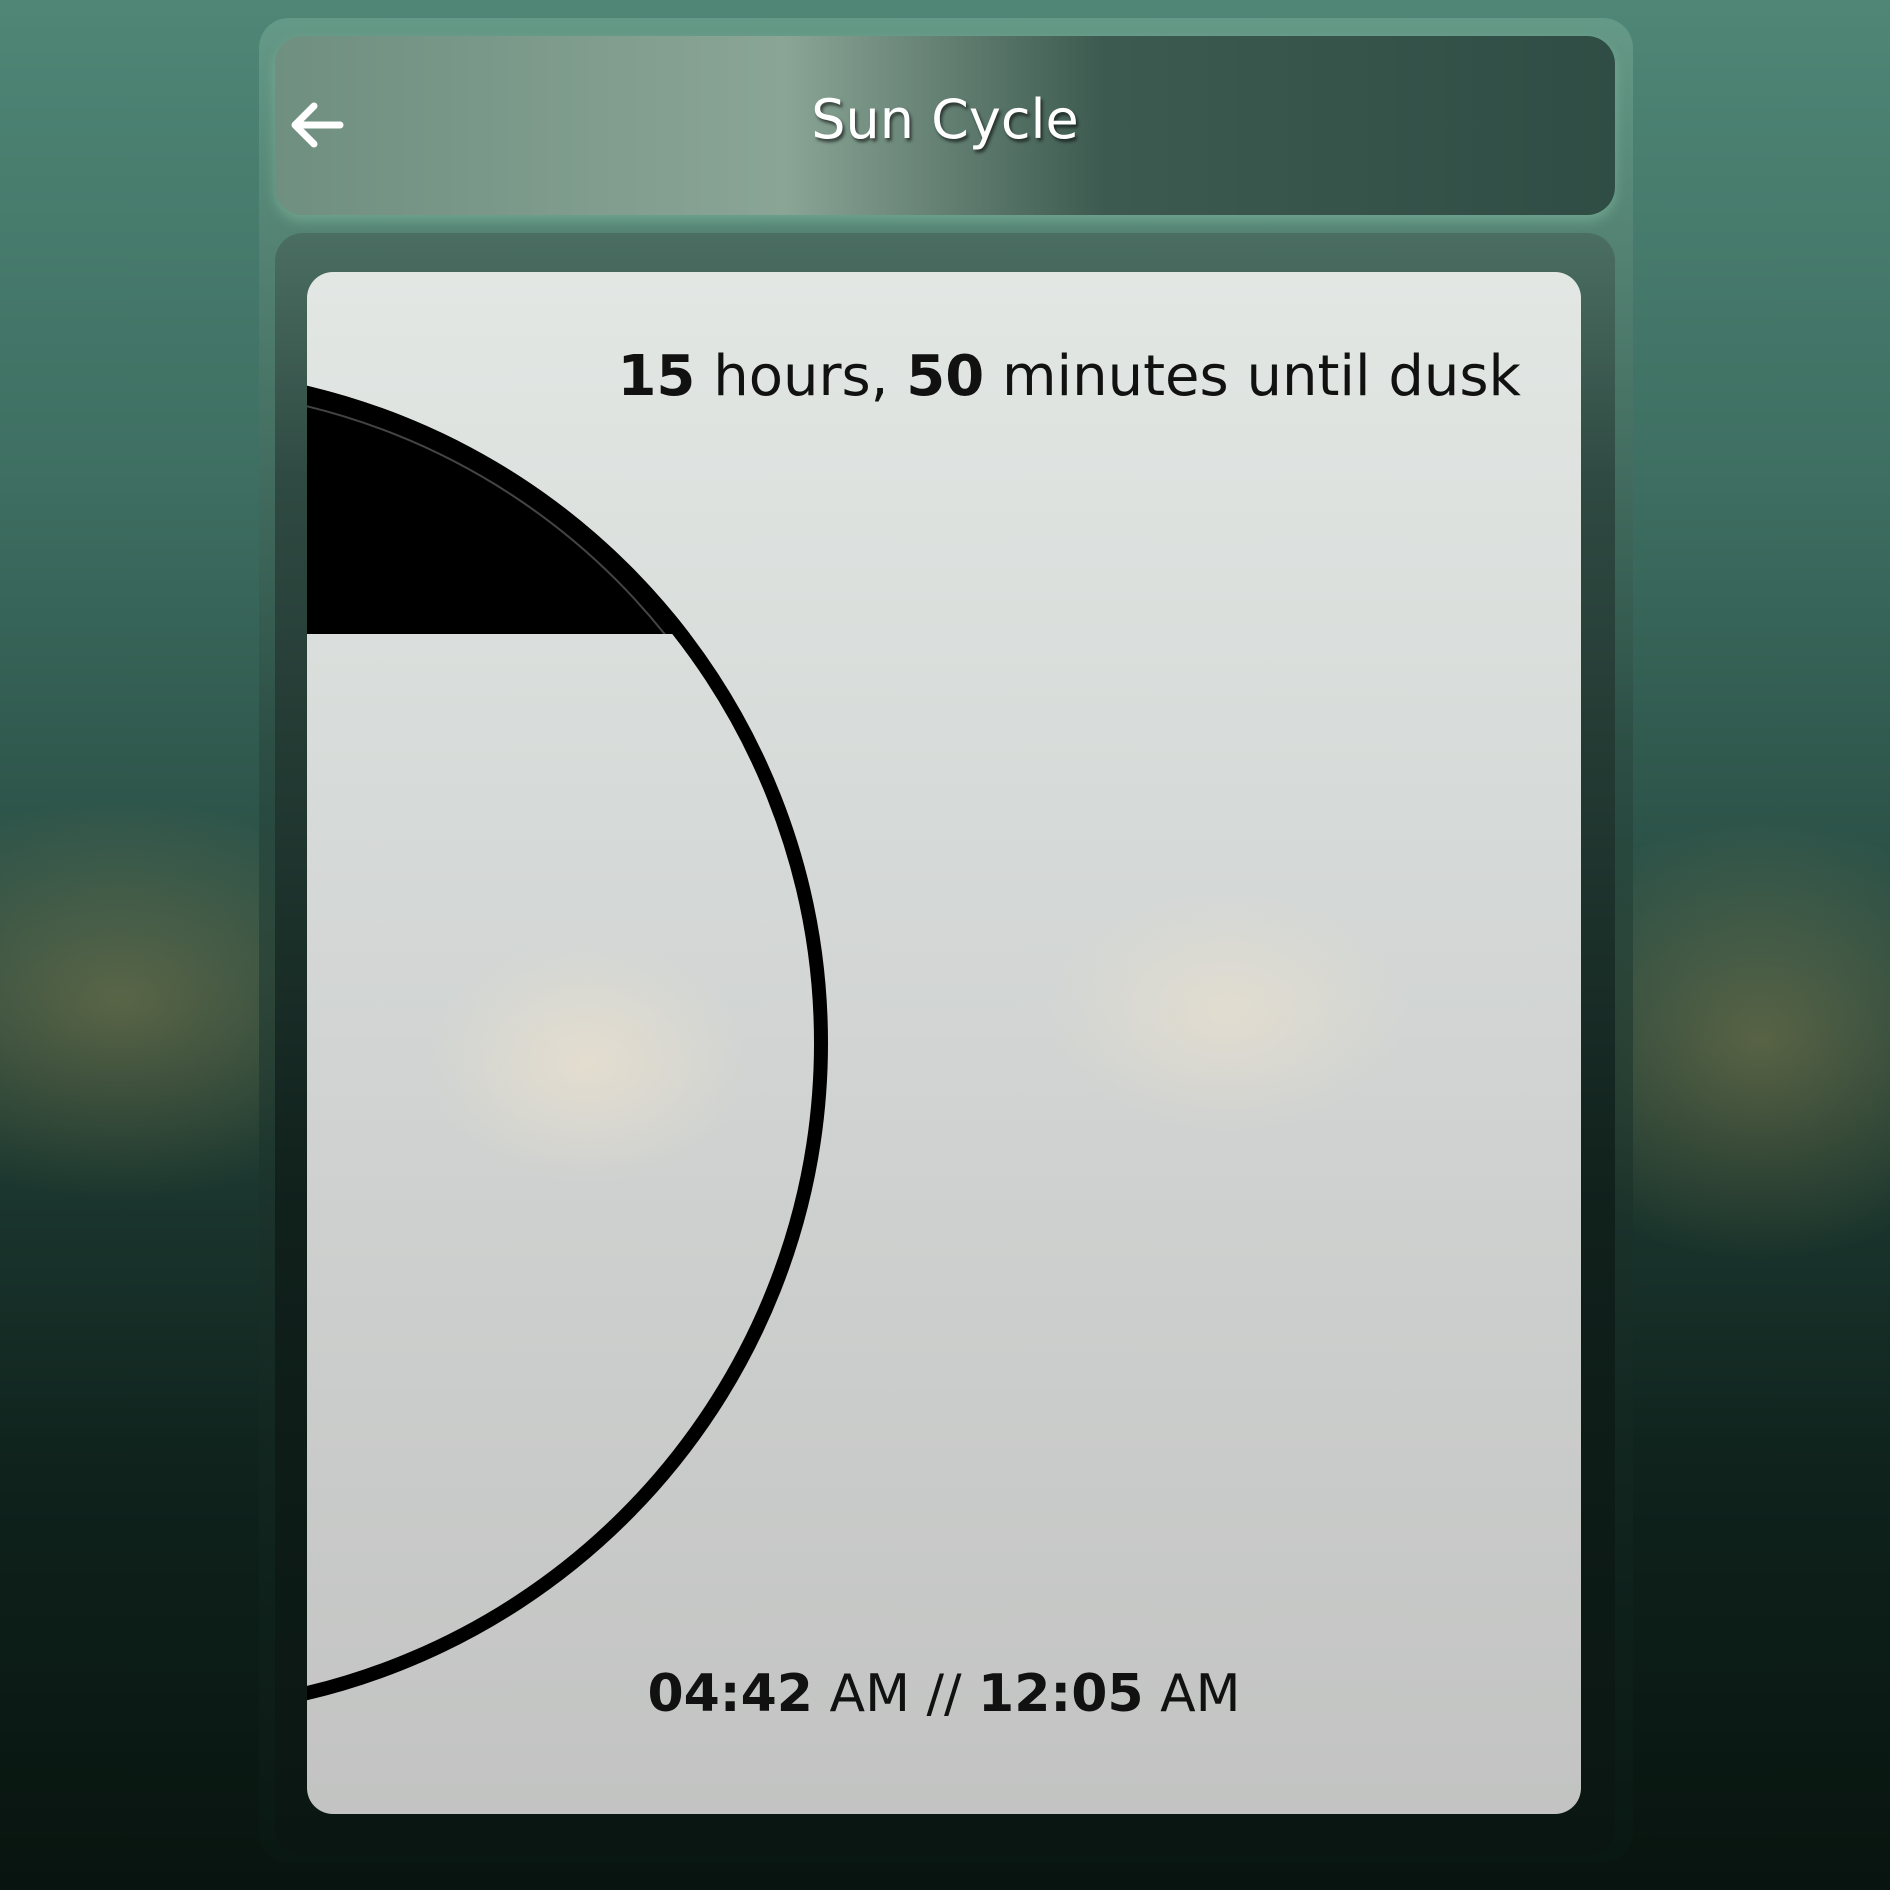 Image resolution: width=1890 pixels, height=1890 pixels. Describe the element at coordinates (656, 376) in the screenshot. I see `hours-value: 15` at that location.